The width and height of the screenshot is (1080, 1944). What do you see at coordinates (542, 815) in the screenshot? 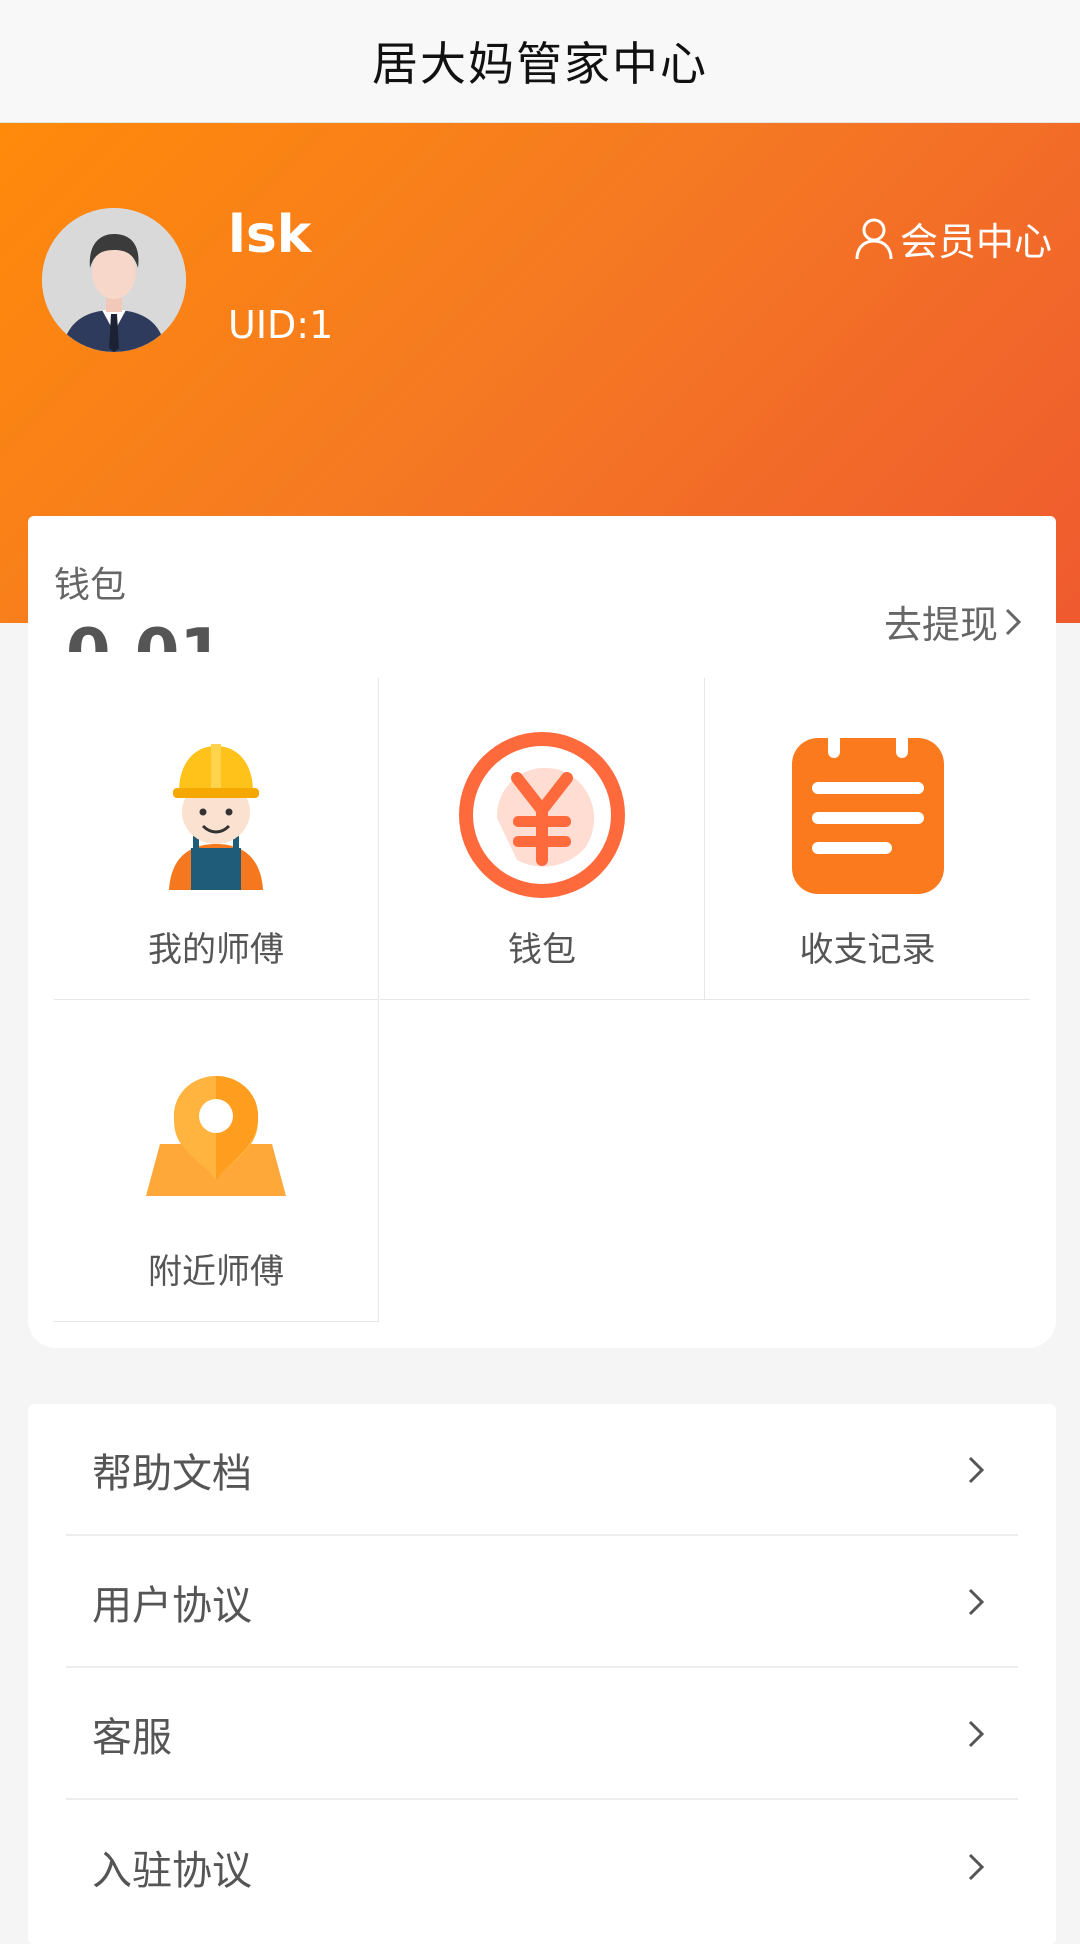
I see `yuan-coin-icon` at bounding box center [542, 815].